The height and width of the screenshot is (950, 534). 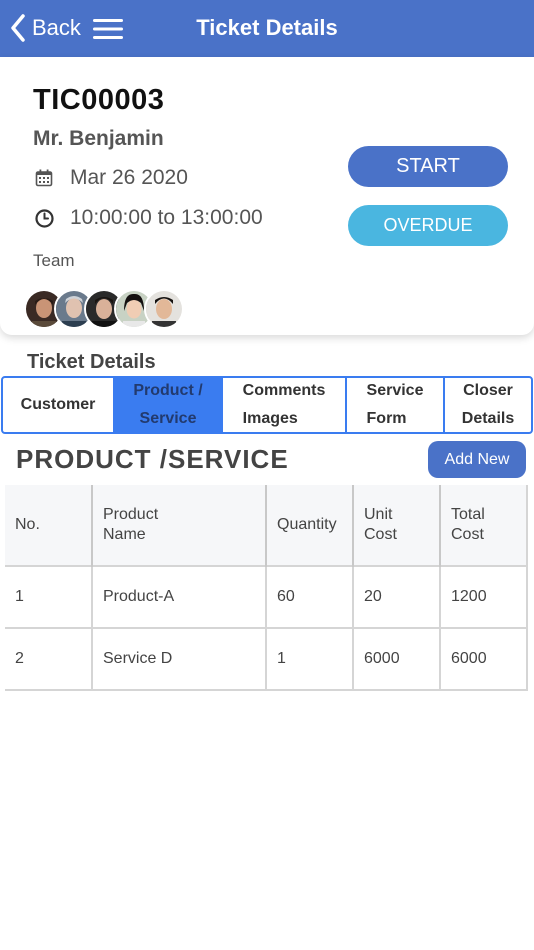 I want to click on tab-service-form: Service Form, so click(x=396, y=405).